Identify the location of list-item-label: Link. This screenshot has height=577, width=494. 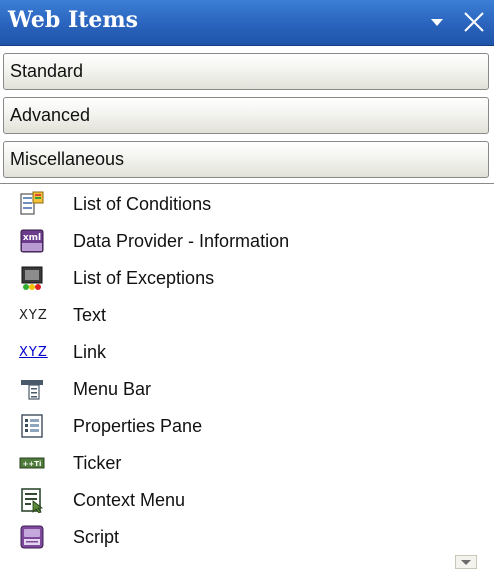
(90, 352).